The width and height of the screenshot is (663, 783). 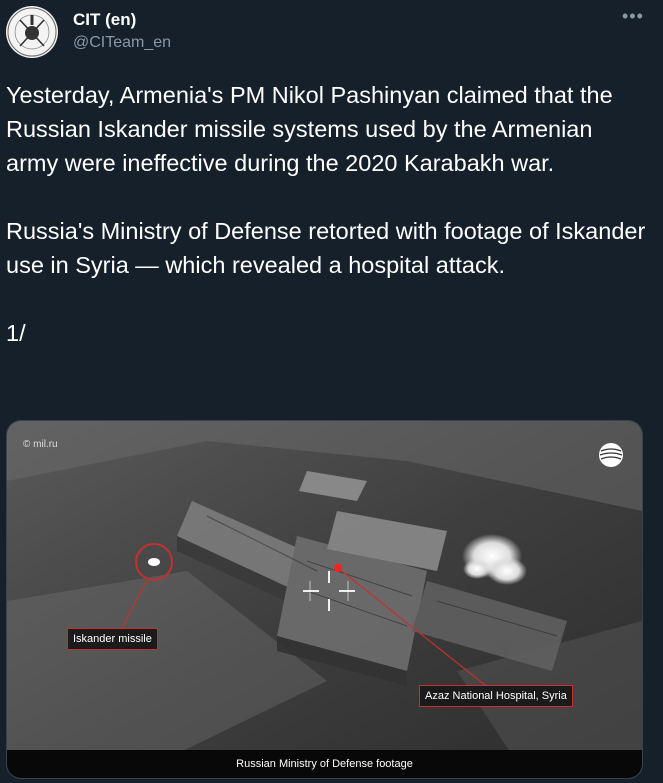 I want to click on media-caption: Russian Ministry of Defense footage, so click(x=324, y=764).